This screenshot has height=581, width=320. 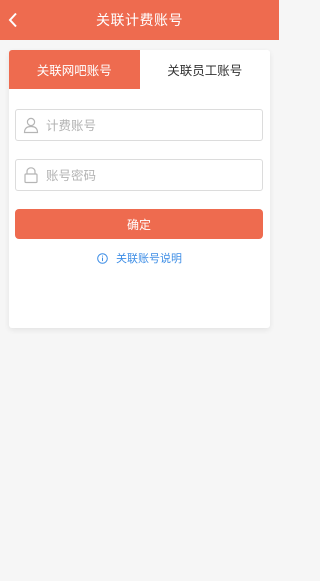 What do you see at coordinates (154, 175) in the screenshot?
I see `password-input` at bounding box center [154, 175].